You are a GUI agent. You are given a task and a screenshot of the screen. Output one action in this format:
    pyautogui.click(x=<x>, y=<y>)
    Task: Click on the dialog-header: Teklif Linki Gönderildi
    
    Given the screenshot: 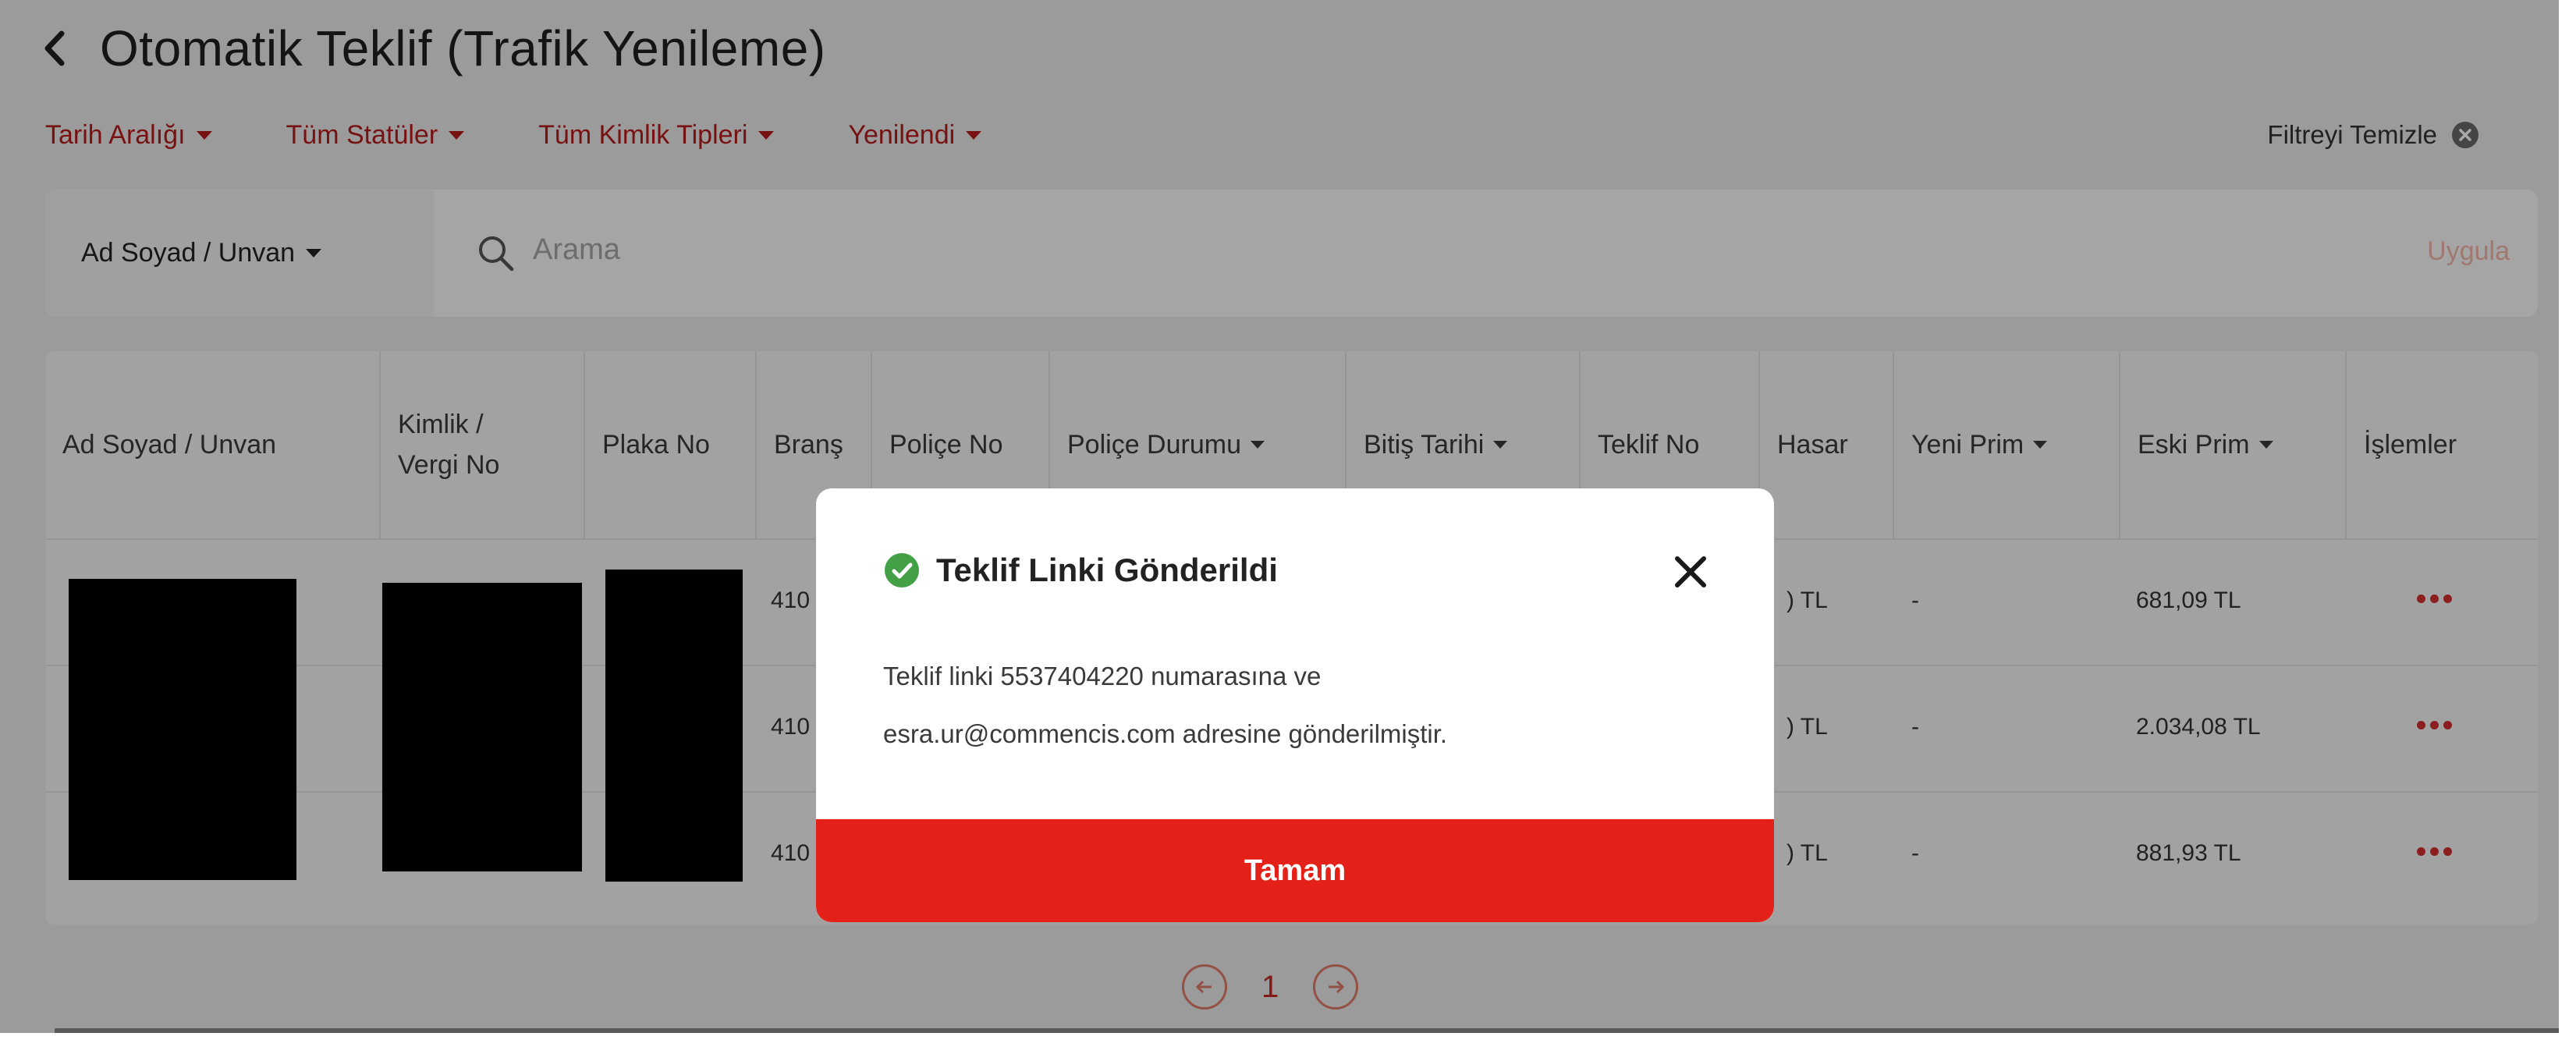 What is the action you would take?
    pyautogui.click(x=1080, y=570)
    